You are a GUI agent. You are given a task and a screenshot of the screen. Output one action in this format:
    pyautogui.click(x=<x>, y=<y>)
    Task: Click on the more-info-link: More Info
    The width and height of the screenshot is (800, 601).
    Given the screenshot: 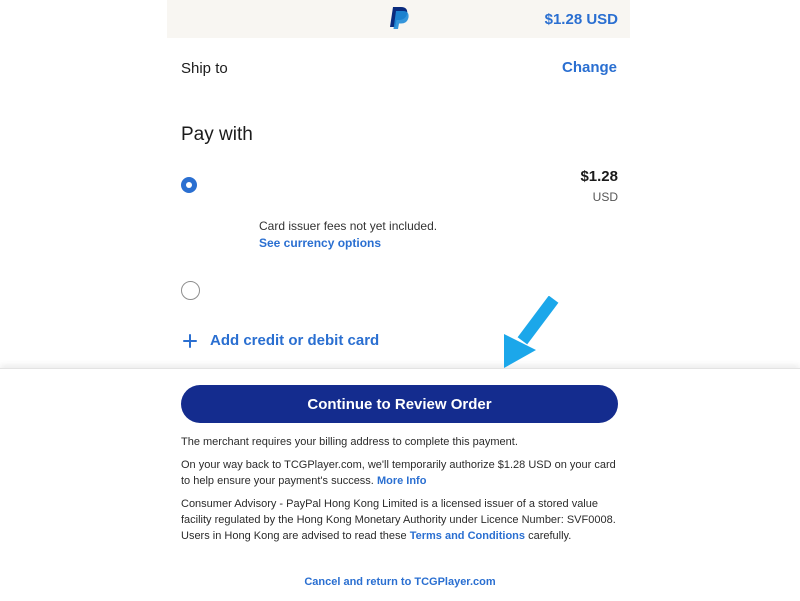 What is the action you would take?
    pyautogui.click(x=402, y=481)
    